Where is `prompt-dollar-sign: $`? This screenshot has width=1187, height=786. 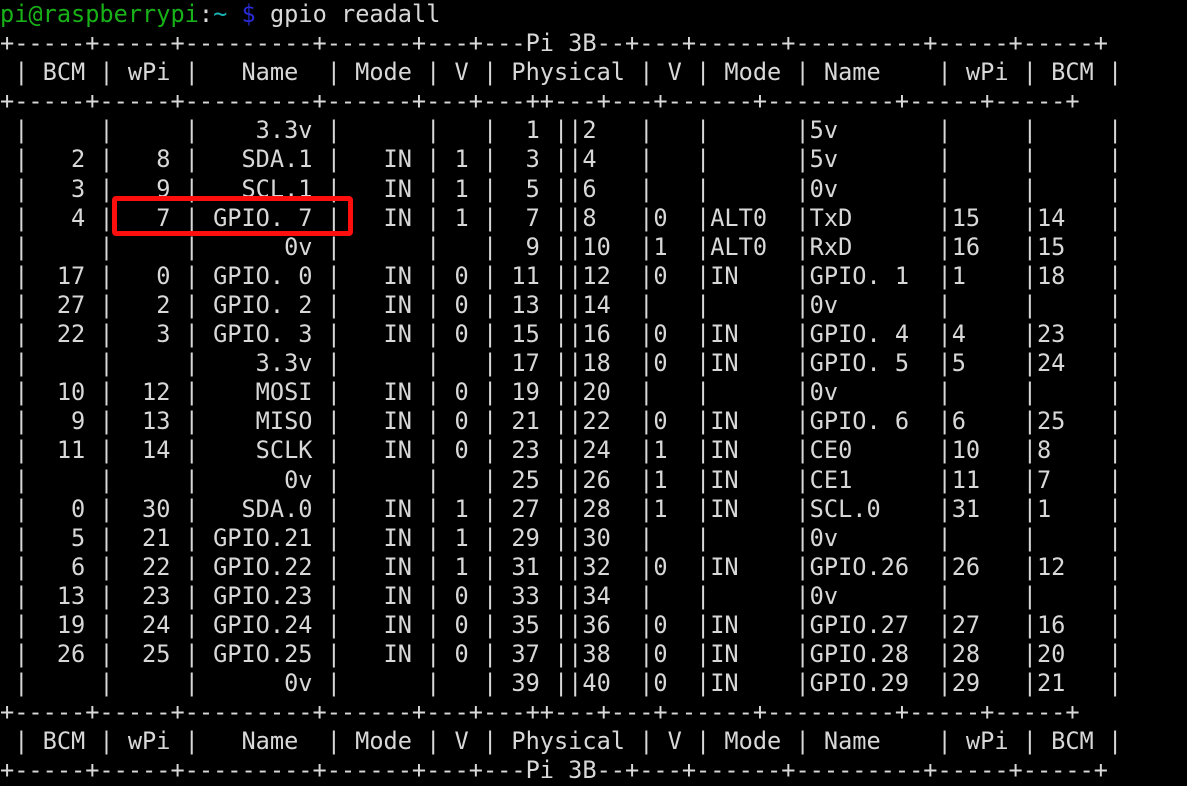 prompt-dollar-sign: $ is located at coordinates (248, 14).